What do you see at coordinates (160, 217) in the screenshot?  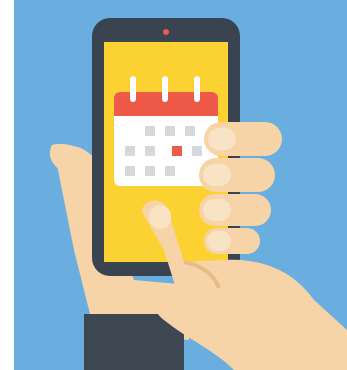 I see `pointing-fingernail` at bounding box center [160, 217].